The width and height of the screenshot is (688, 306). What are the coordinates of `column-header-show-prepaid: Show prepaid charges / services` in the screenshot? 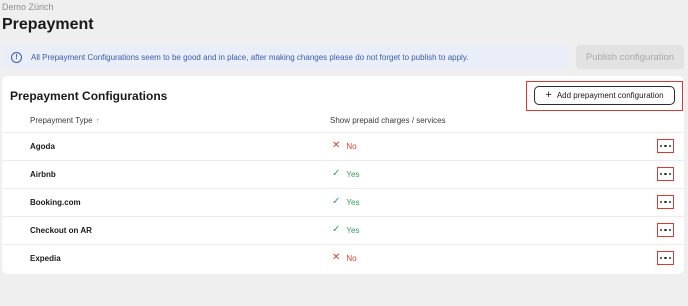 It's located at (388, 120).